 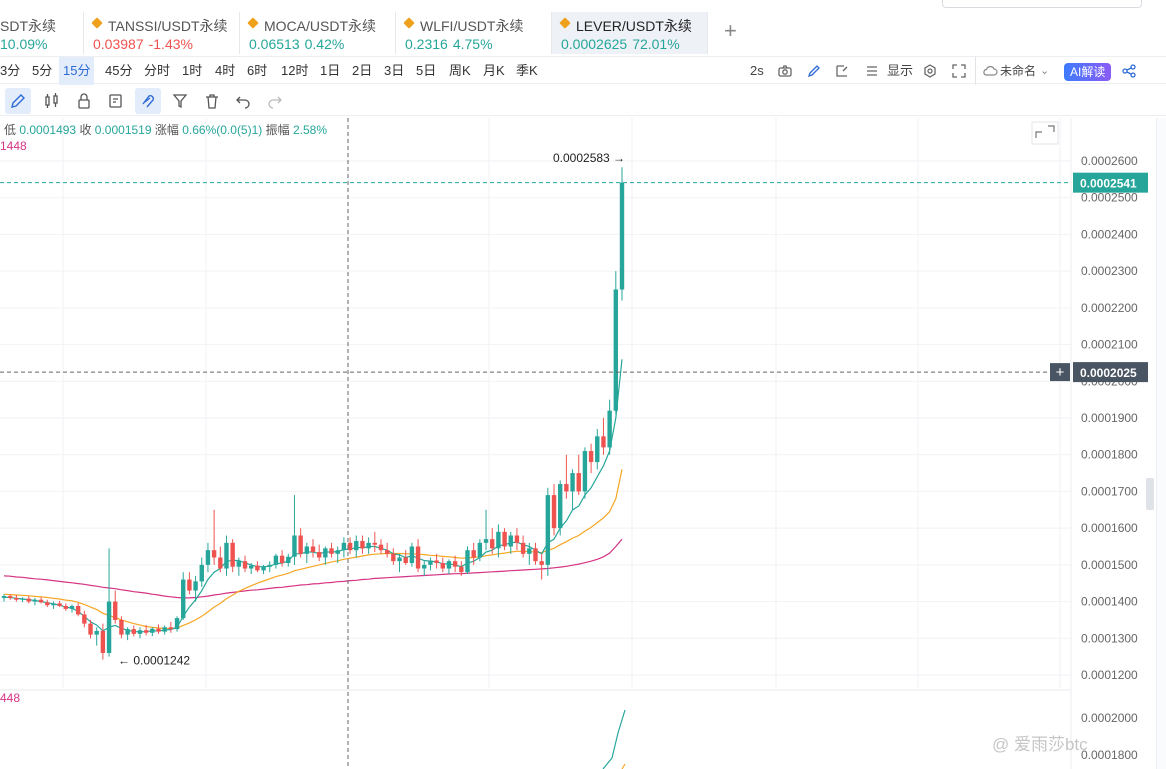 I want to click on sub-indicator-line, so click(x=614, y=739).